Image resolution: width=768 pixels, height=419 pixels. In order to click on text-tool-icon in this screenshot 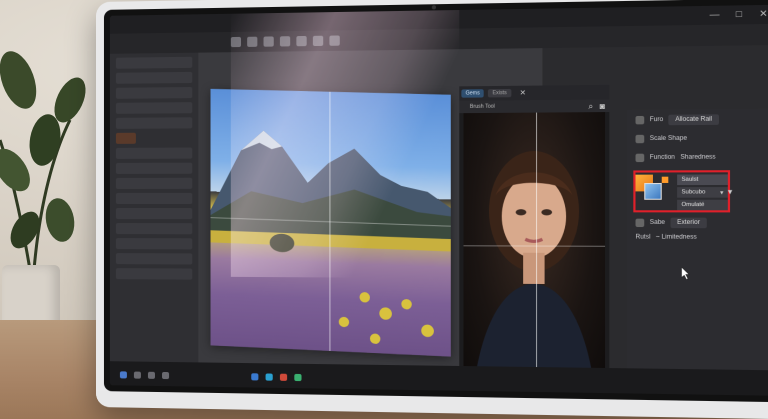, I will do `click(334, 40)`.